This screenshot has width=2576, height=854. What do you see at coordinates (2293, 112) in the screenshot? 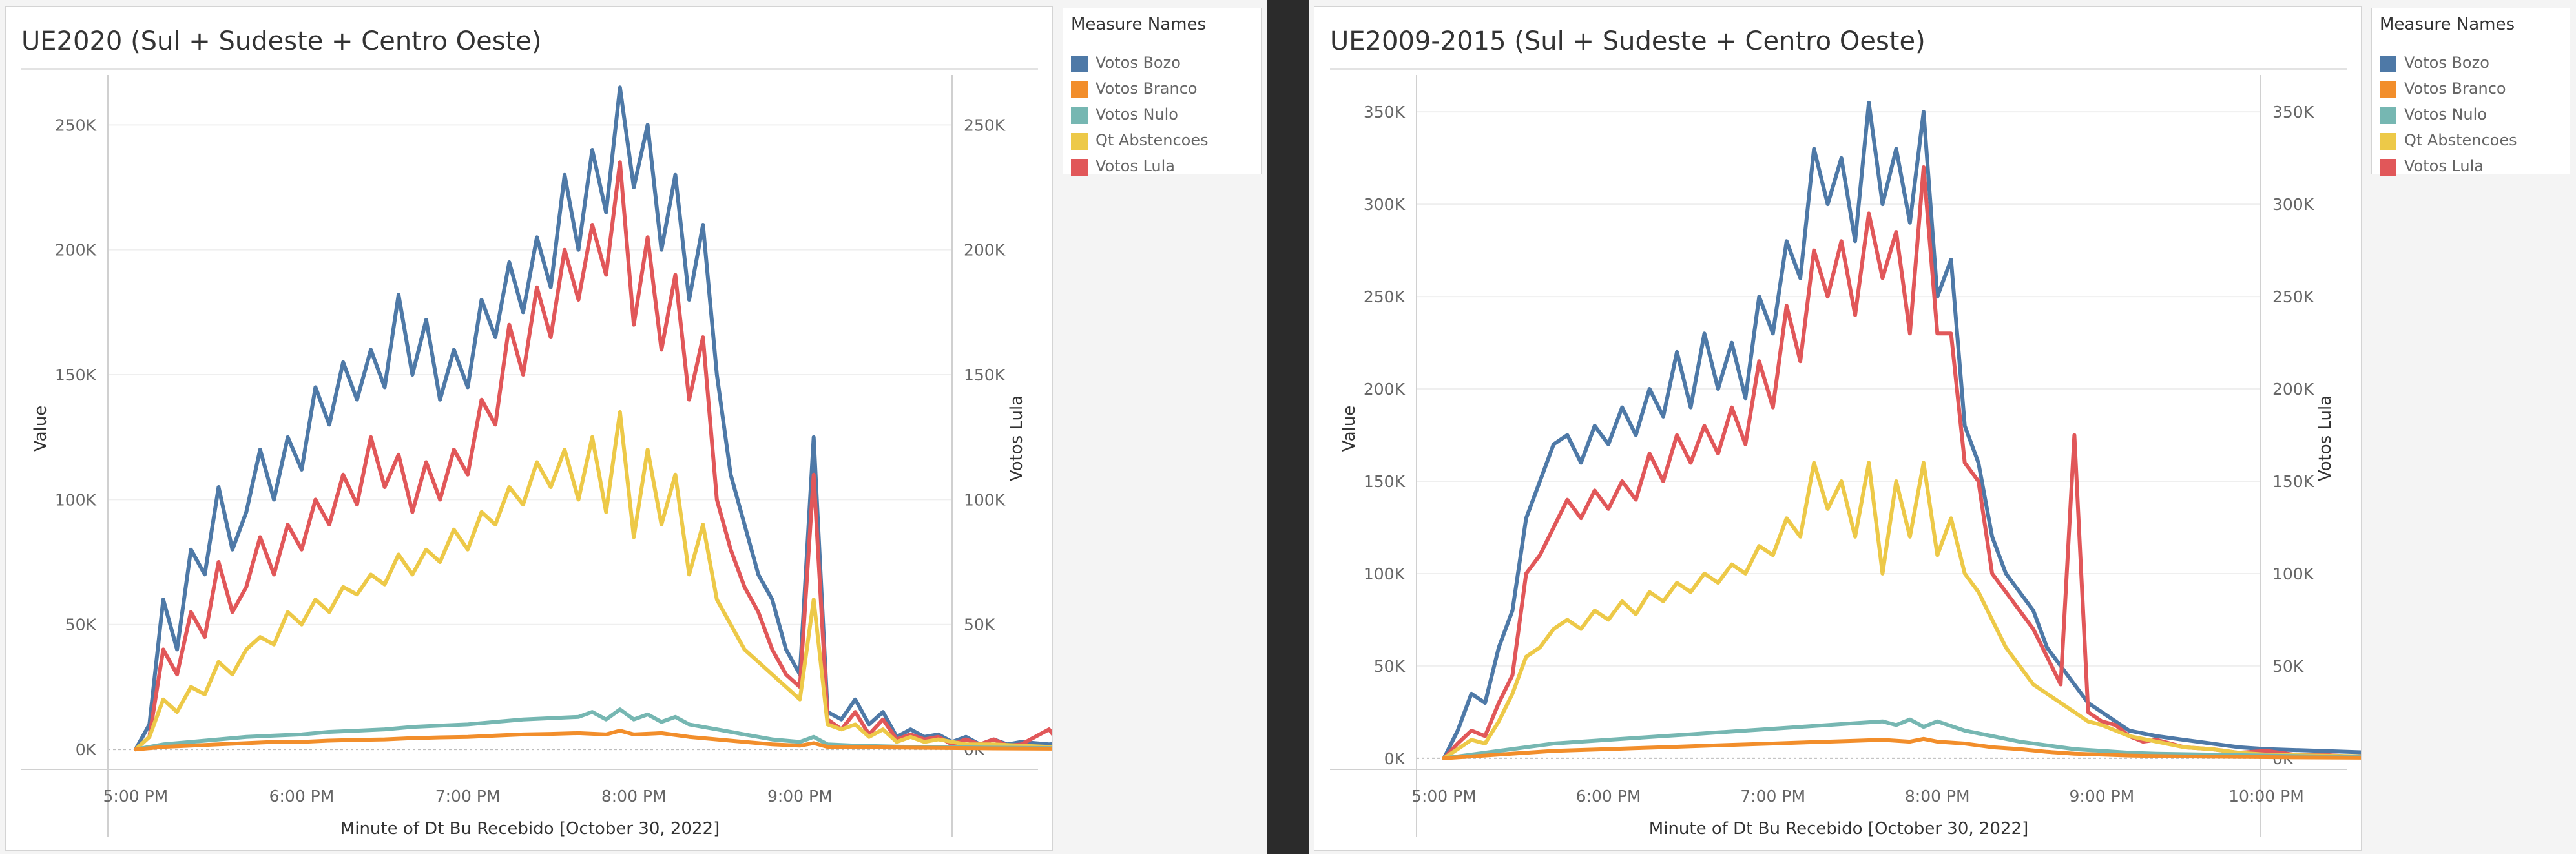
I see `y2-tick-label: 350K` at bounding box center [2293, 112].